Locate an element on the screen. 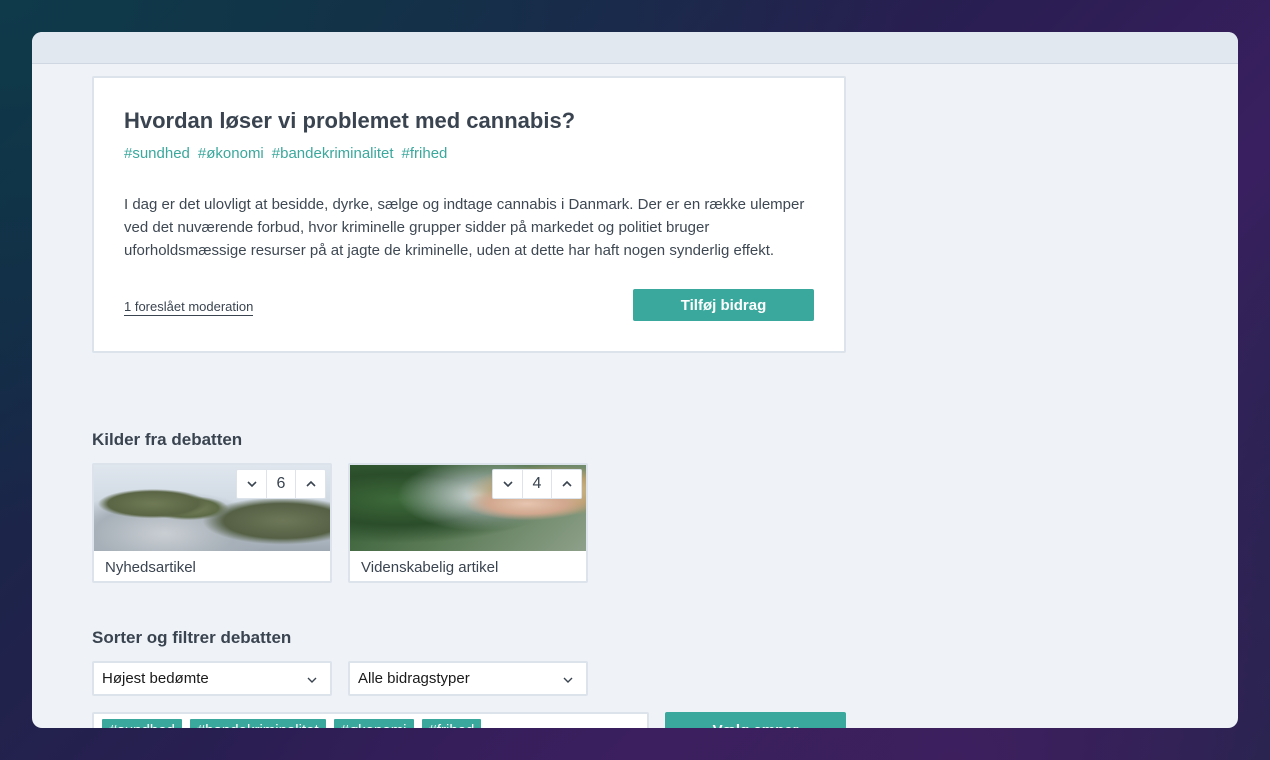 Image resolution: width=1270 pixels, height=760 pixels. vote-control: 4 is located at coordinates (537, 484).